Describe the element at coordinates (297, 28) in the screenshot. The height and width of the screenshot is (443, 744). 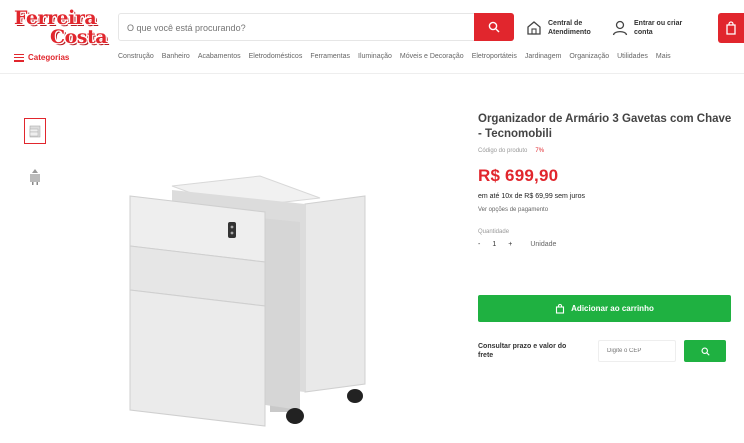
I see `search-input` at that location.